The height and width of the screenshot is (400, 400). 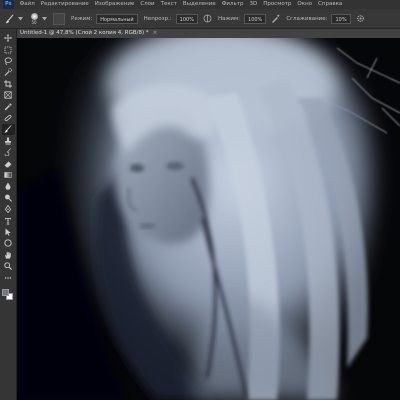 I want to click on menu-help: Справка, so click(x=330, y=4).